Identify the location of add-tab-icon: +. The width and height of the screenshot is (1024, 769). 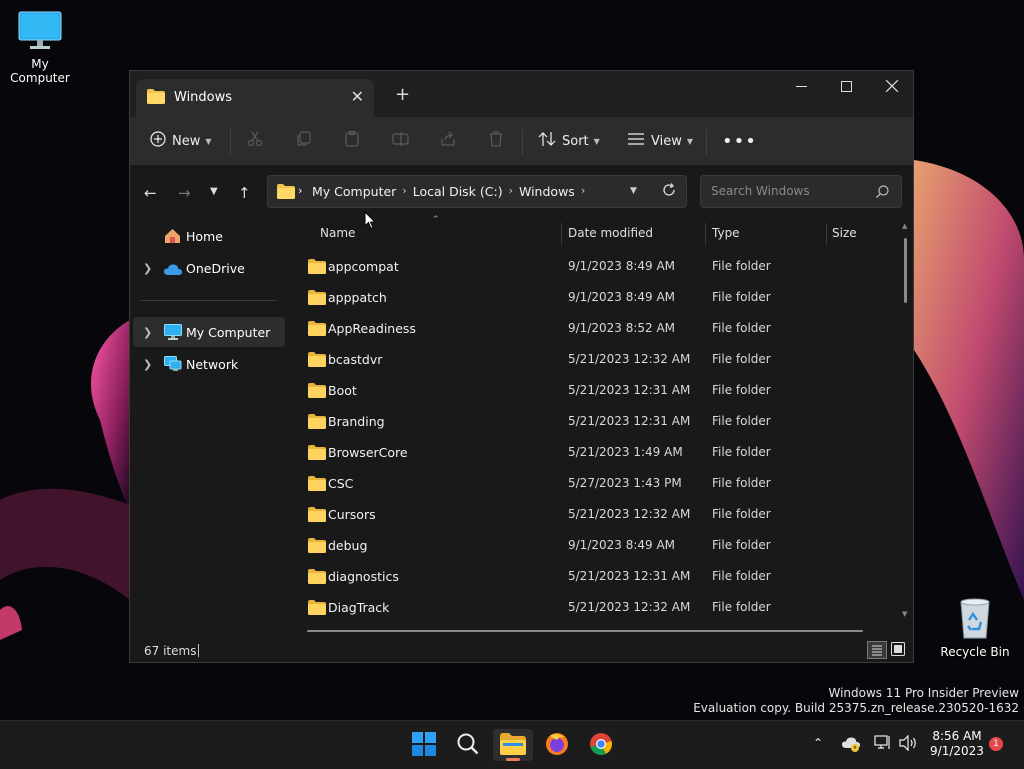
(402, 94).